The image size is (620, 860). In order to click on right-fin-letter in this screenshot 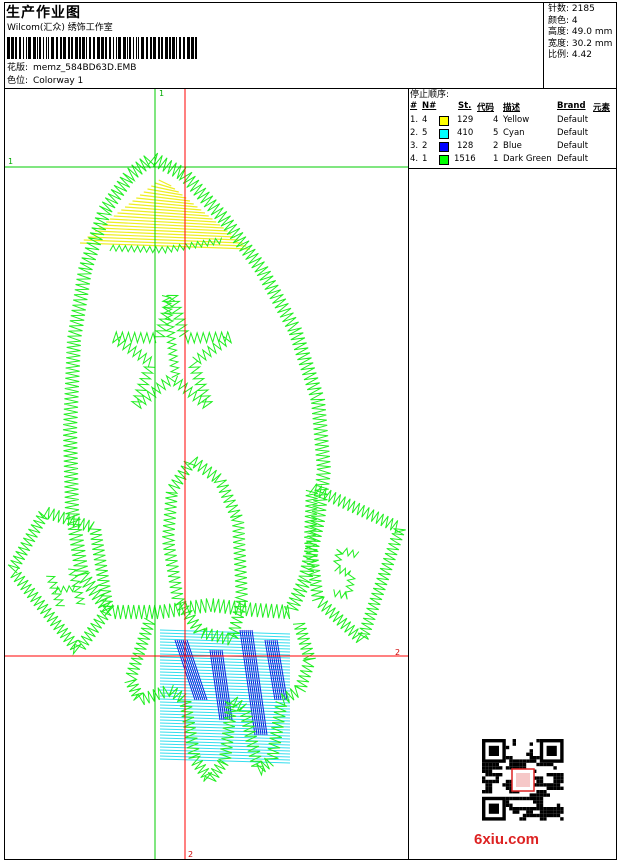, I will do `click(346, 573)`.